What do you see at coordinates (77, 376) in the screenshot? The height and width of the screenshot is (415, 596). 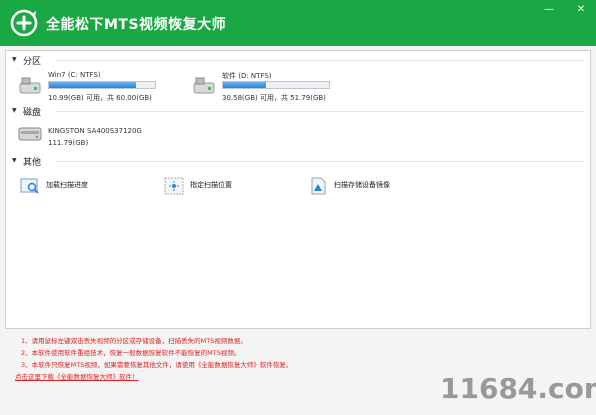 I see `download-link: 点击这里下载《全能数据恢复大师》软件！` at bounding box center [77, 376].